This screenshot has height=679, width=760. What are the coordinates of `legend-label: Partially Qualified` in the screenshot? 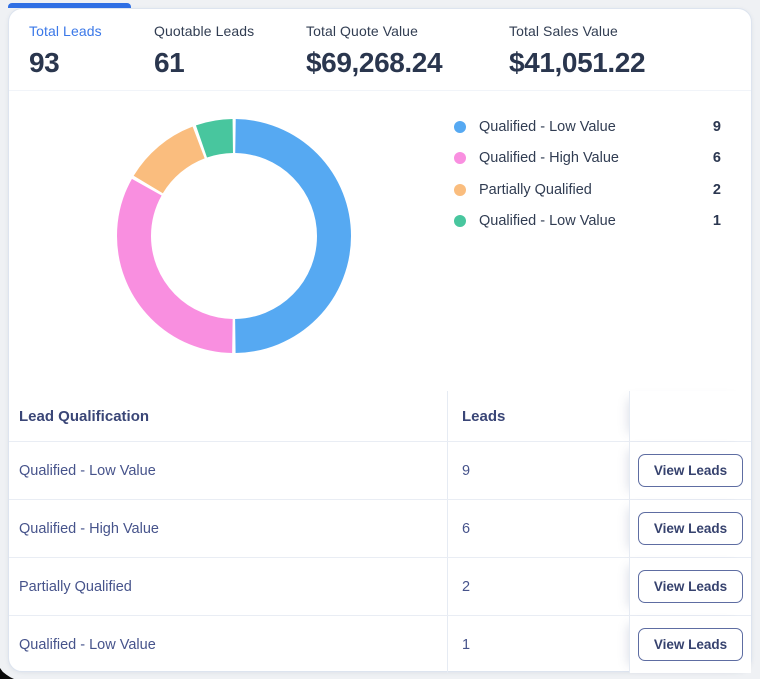 It's located at (535, 189).